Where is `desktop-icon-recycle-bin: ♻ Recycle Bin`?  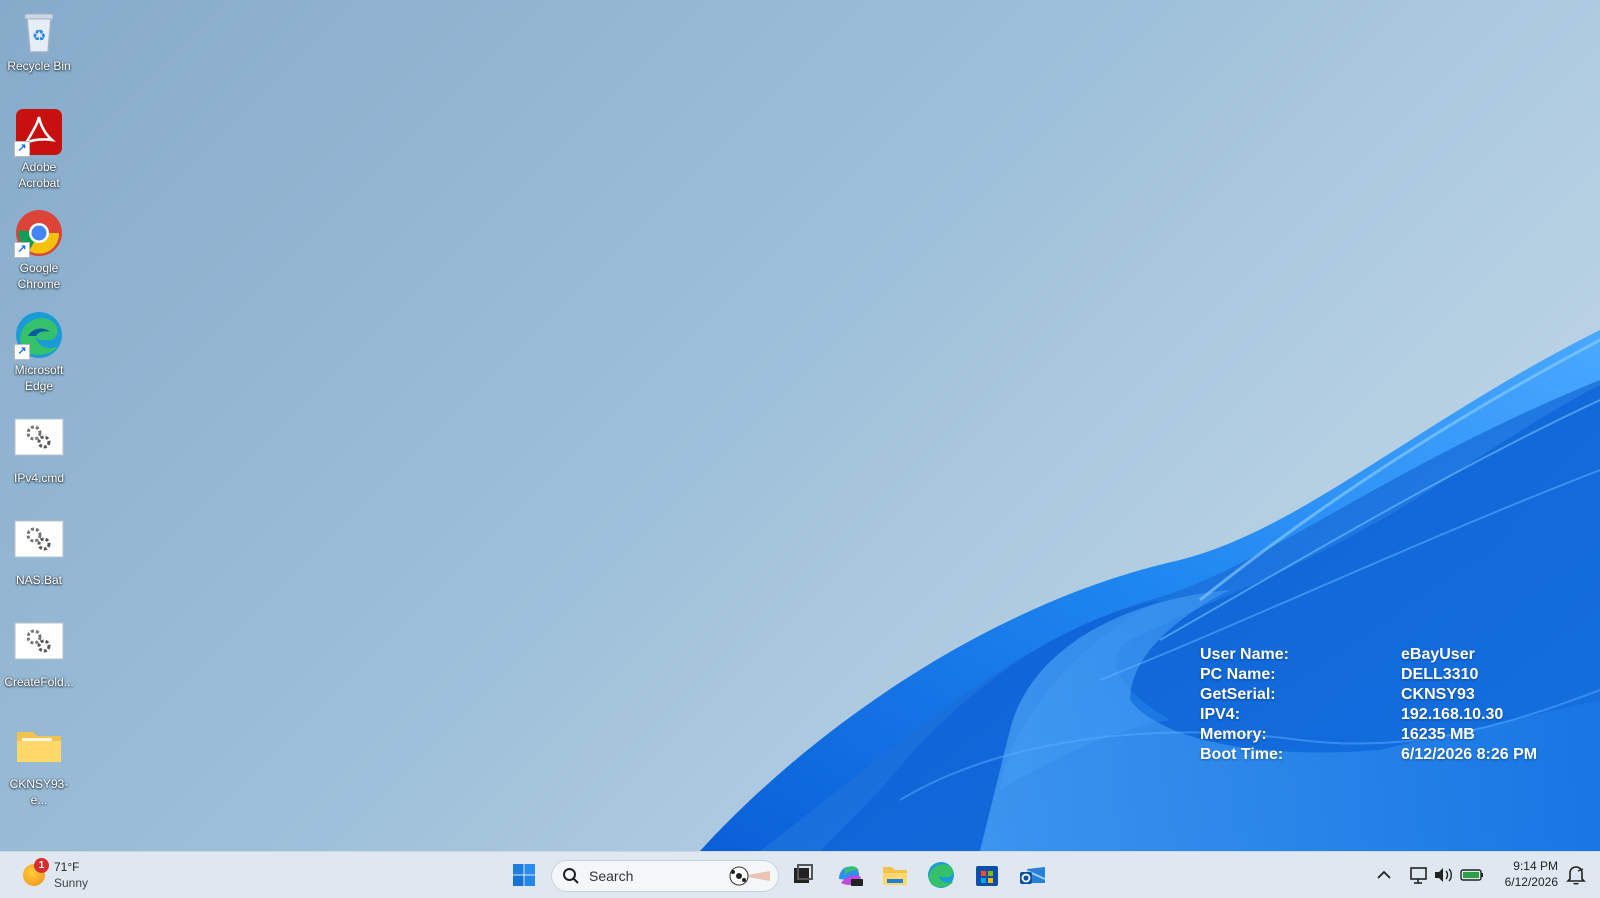 desktop-icon-recycle-bin: ♻ Recycle Bin is located at coordinates (39, 40).